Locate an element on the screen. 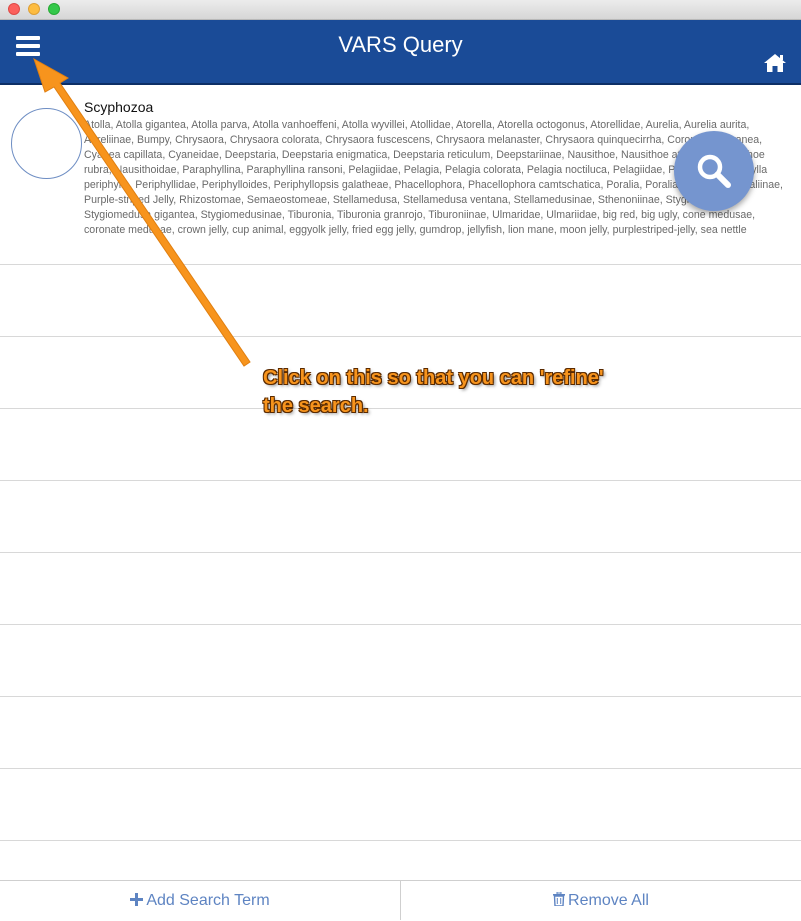 This screenshot has width=801, height=921. app-header: VARS Query is located at coordinates (400, 52).